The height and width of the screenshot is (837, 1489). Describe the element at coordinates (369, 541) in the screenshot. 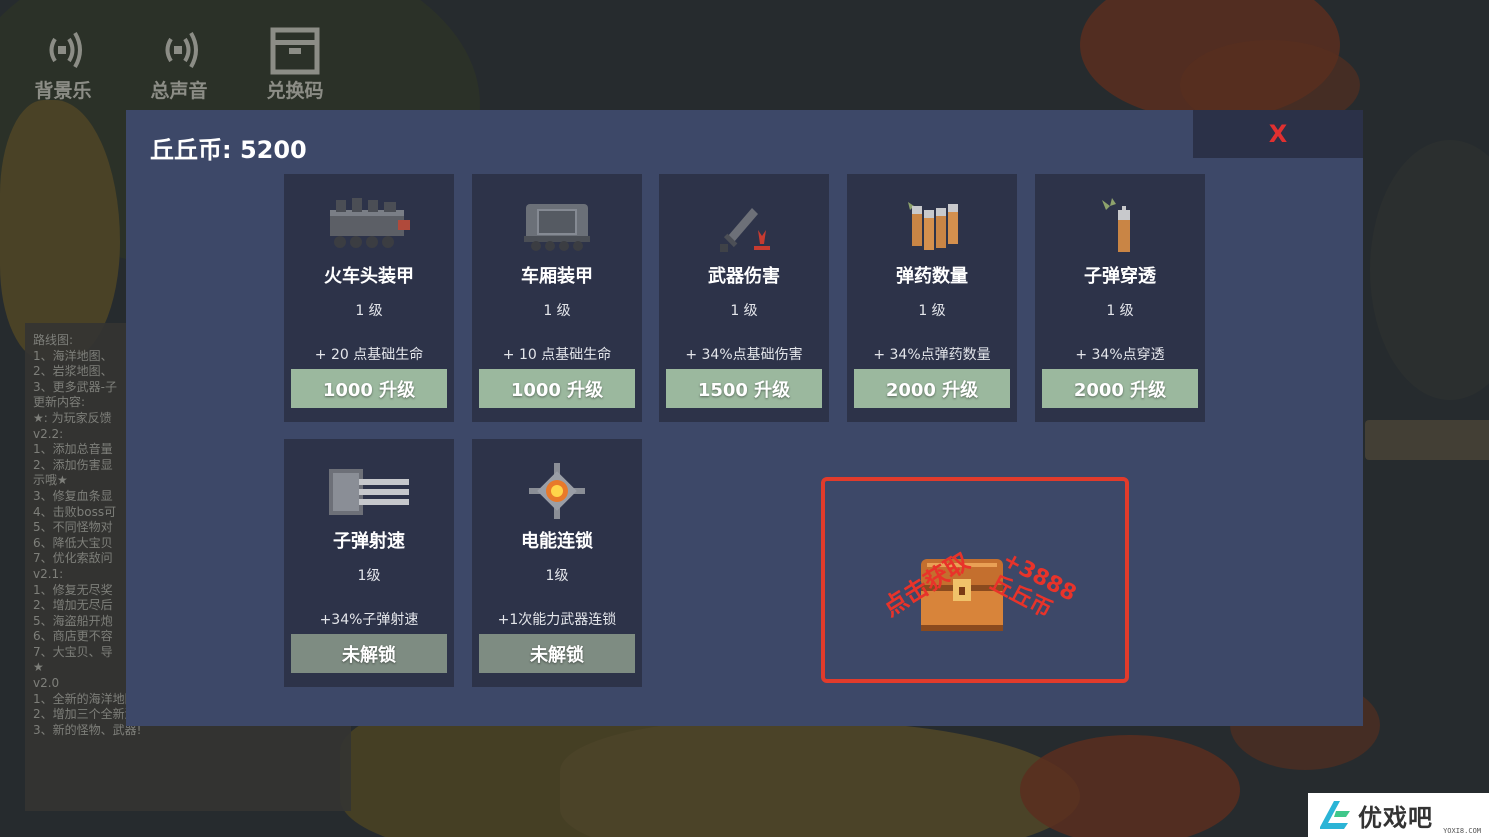

I see `card-title: 子弹射速` at that location.